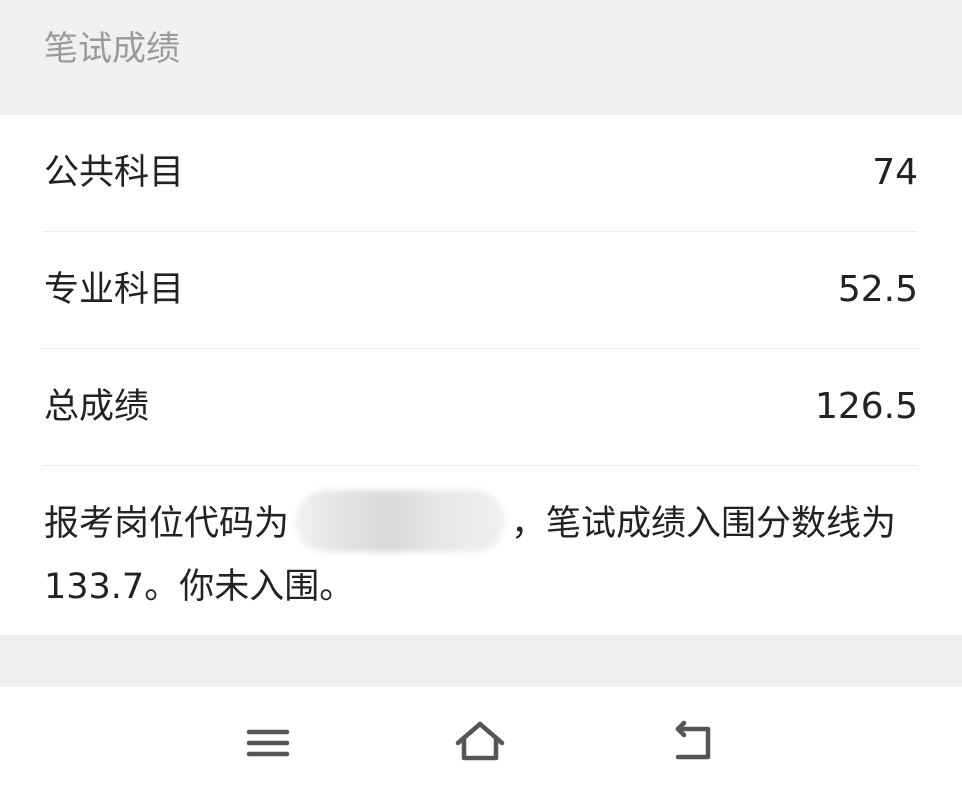  What do you see at coordinates (480, 290) in the screenshot?
I see `score-row-professional: 专业科目 52.5` at bounding box center [480, 290].